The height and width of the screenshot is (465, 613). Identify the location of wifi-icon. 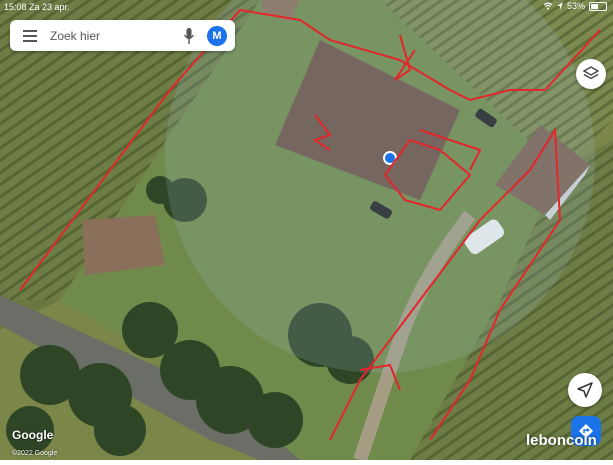
(548, 6).